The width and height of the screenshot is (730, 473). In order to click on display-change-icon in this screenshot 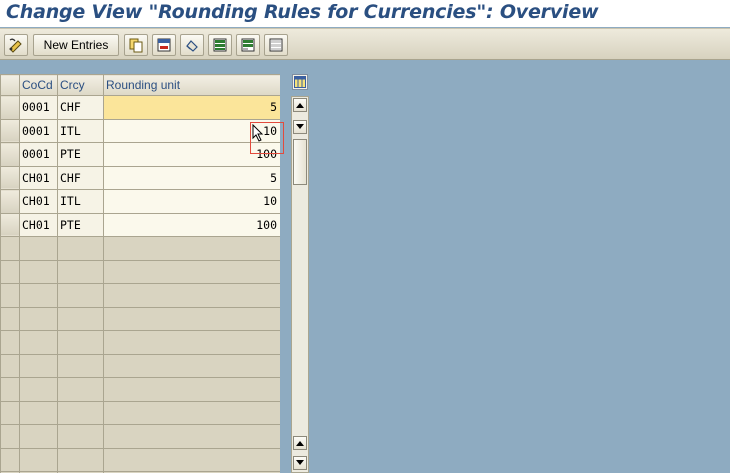, I will do `click(15, 45)`.